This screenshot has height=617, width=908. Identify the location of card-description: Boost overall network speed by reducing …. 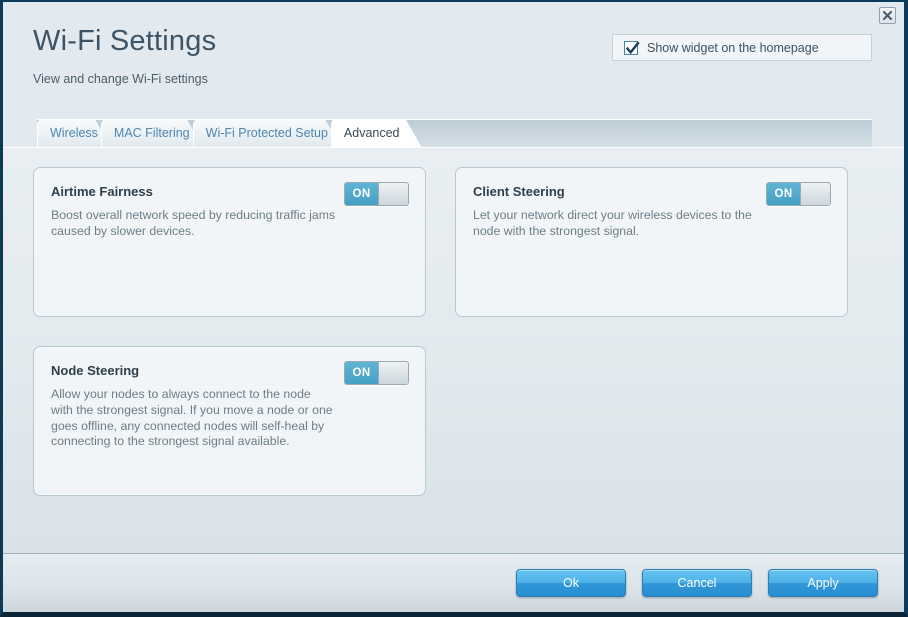
(193, 223).